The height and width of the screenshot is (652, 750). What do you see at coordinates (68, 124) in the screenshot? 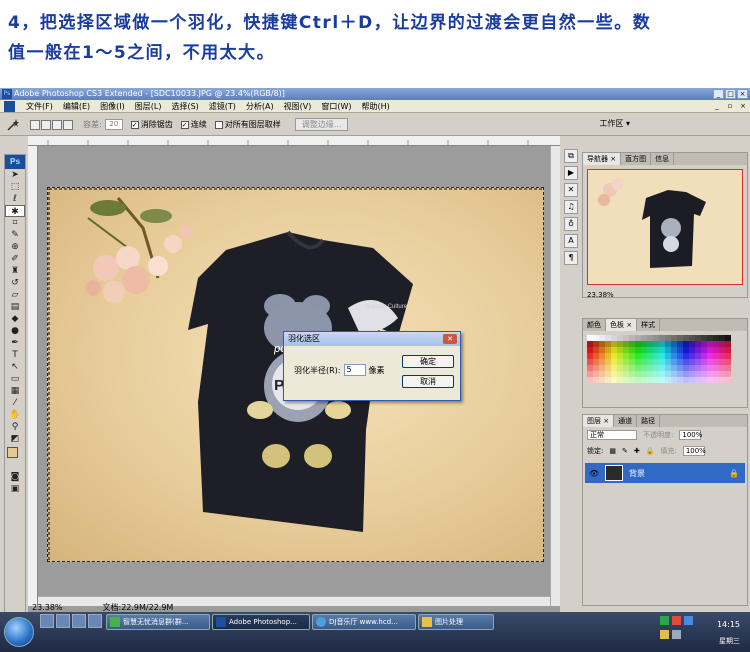
I see `intersect-selection-mode-icon` at bounding box center [68, 124].